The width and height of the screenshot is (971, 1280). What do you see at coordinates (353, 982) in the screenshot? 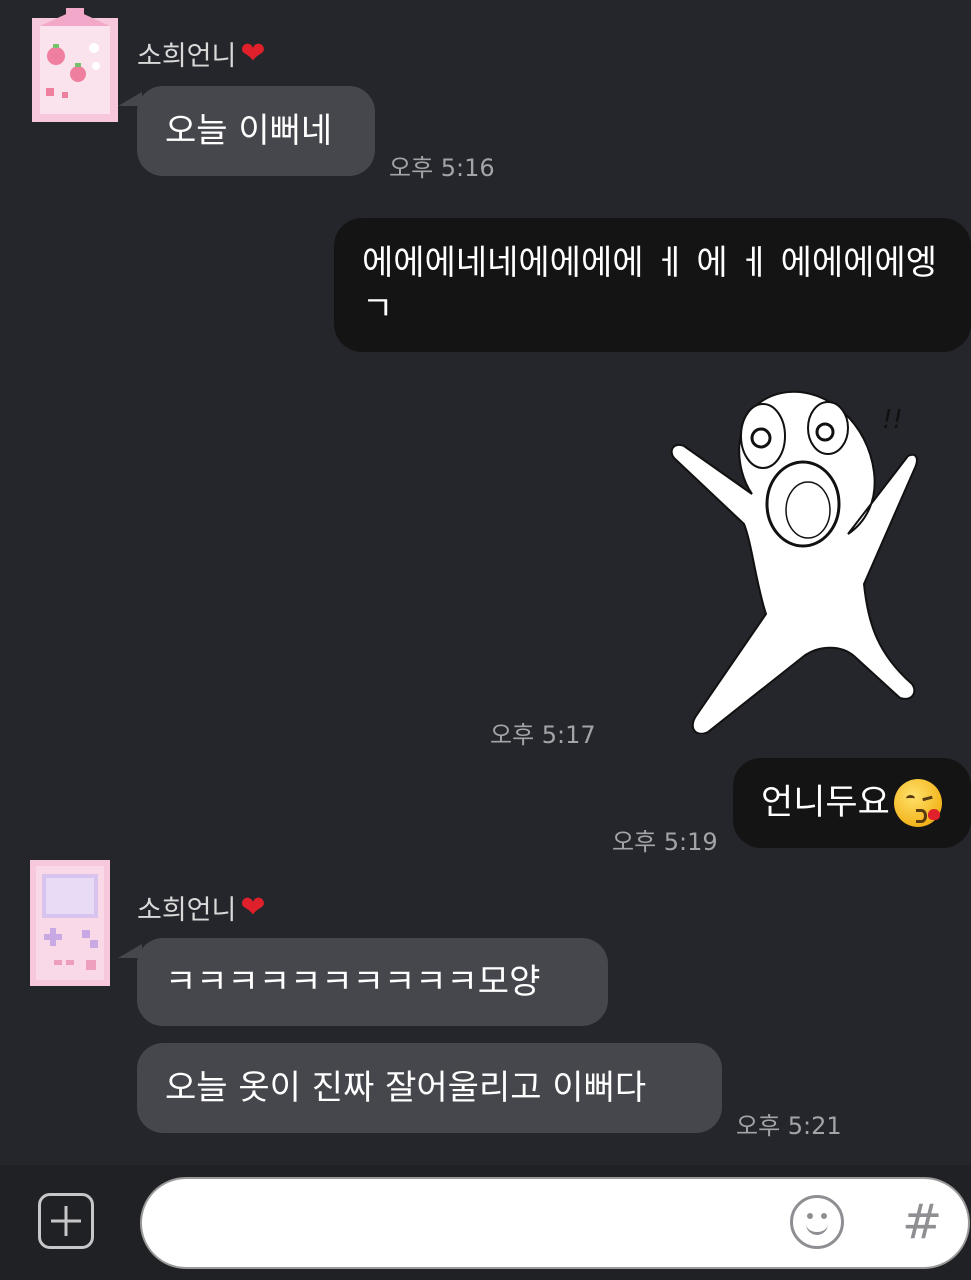
I see `message-text: ㅋㅋㅋㅋㅋㅋㅋㅋㅋㅋ모양` at bounding box center [353, 982].